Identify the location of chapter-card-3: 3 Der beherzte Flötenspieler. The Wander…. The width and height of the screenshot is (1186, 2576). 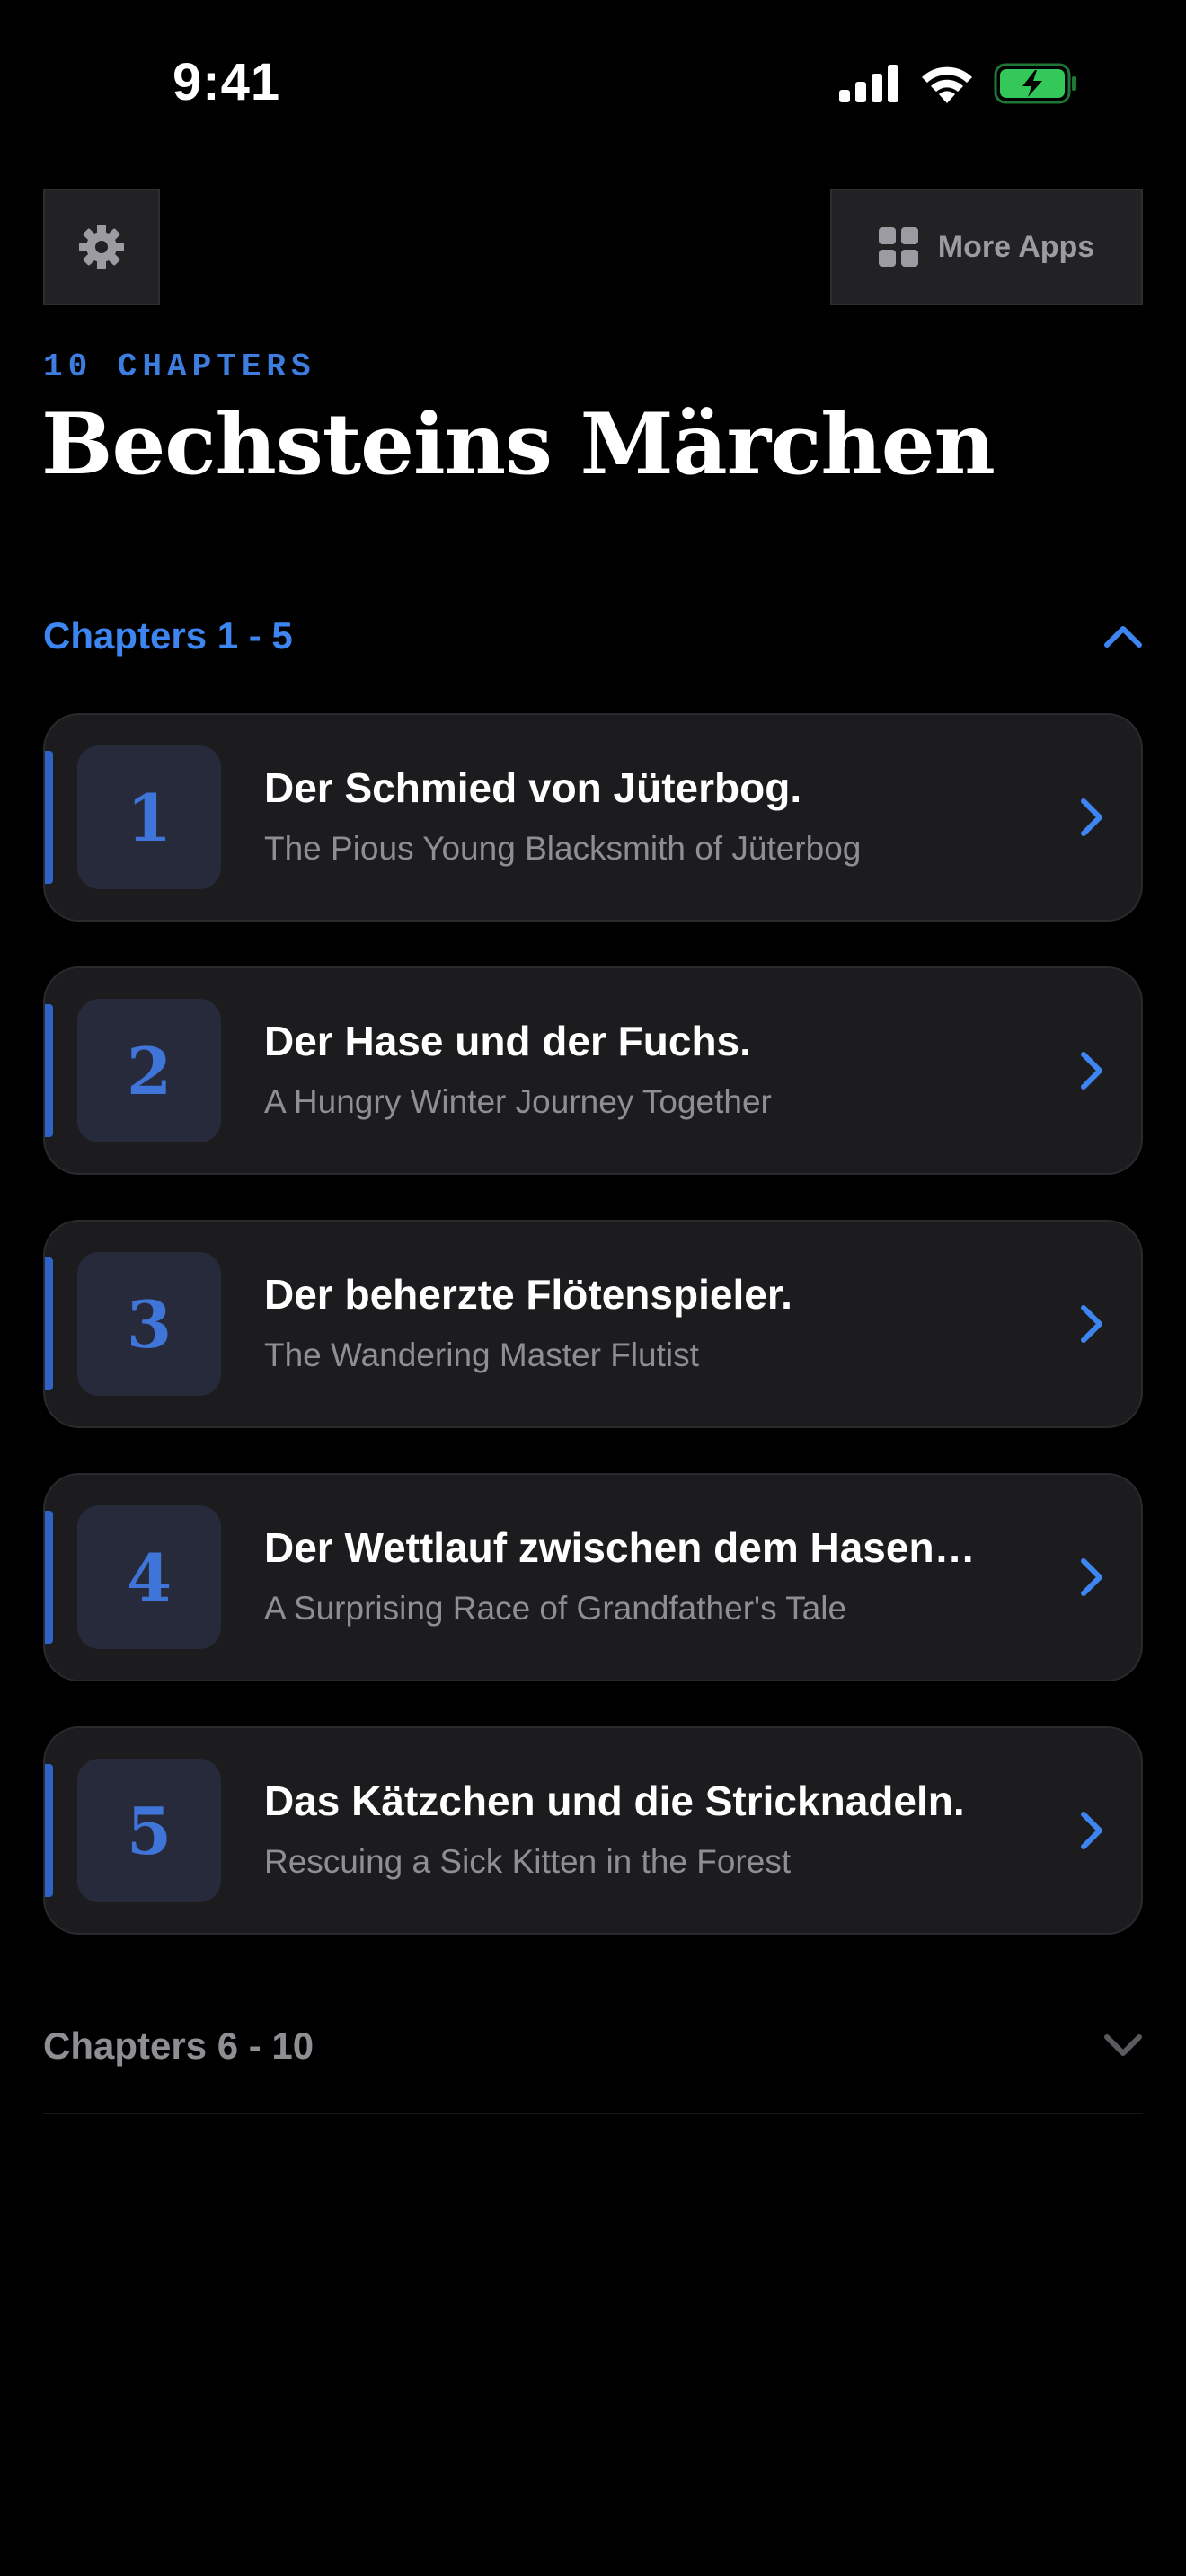
(593, 1324).